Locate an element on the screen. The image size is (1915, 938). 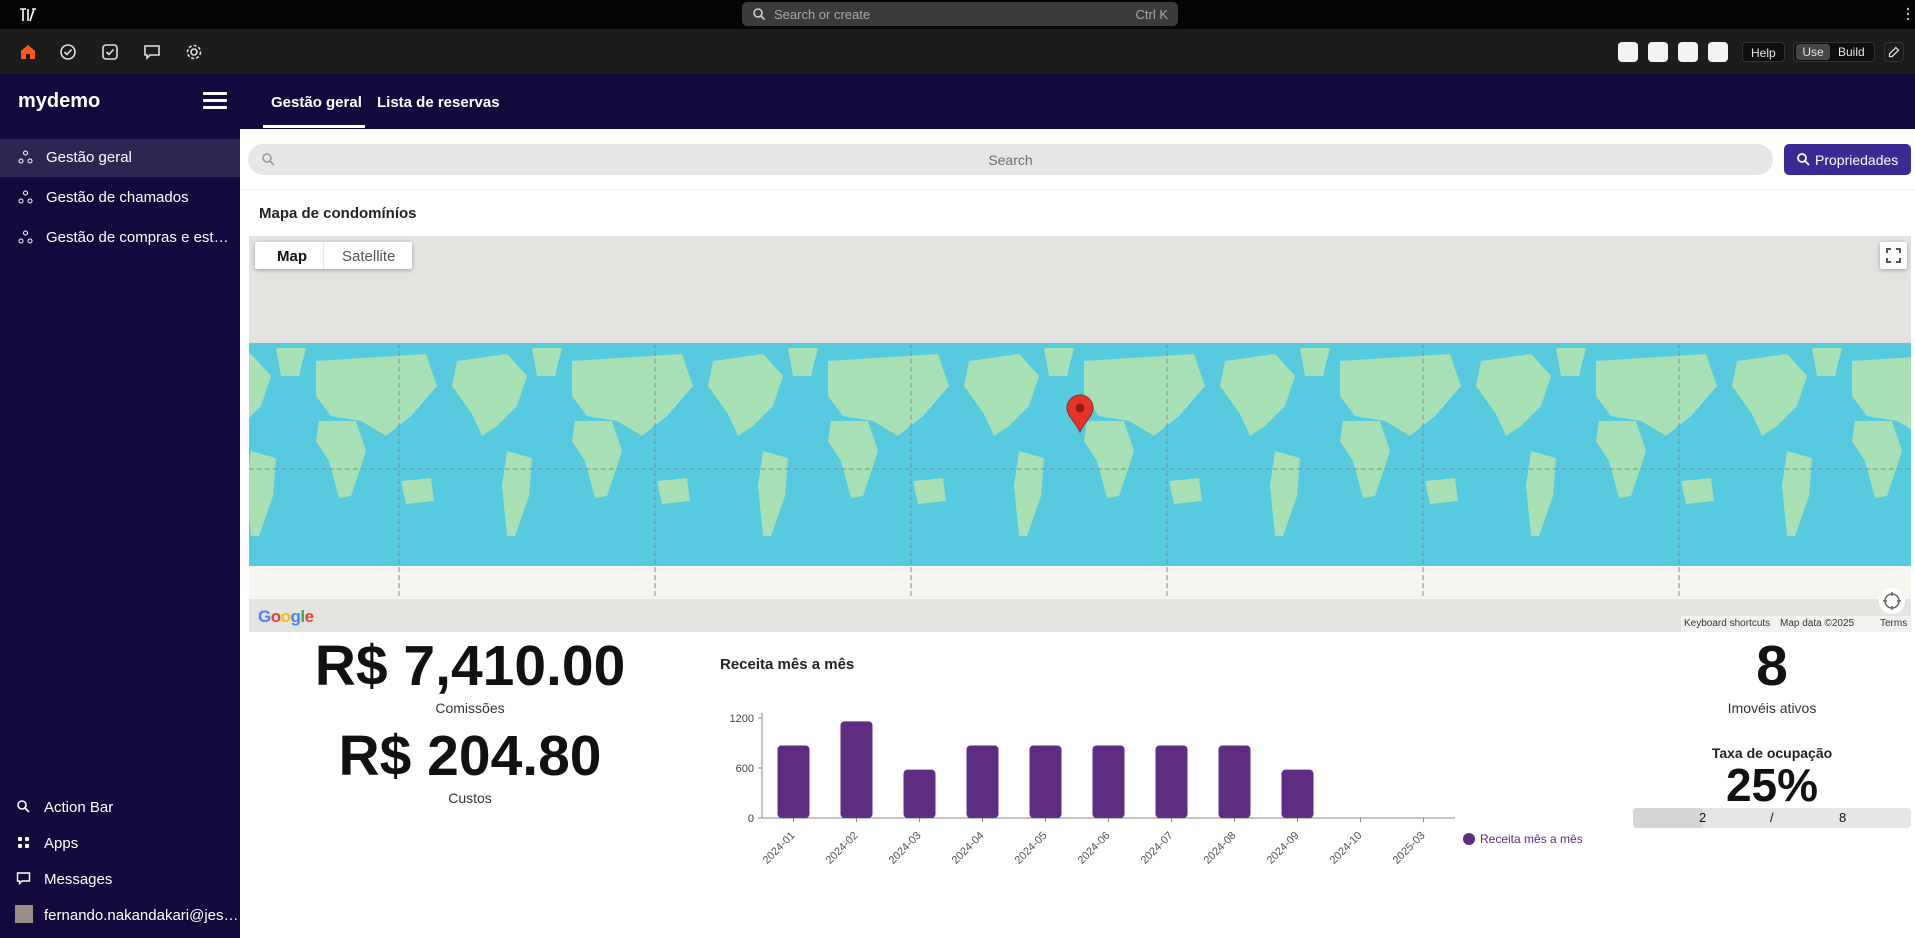
x-tick-label: 2024-01 is located at coordinates (779, 848).